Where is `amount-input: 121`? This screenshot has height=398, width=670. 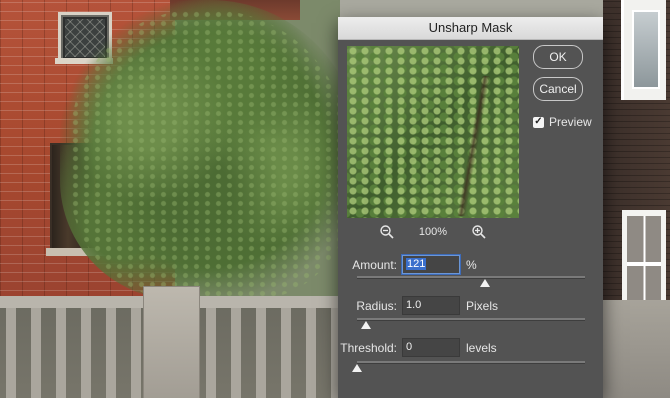 amount-input: 121 is located at coordinates (431, 264).